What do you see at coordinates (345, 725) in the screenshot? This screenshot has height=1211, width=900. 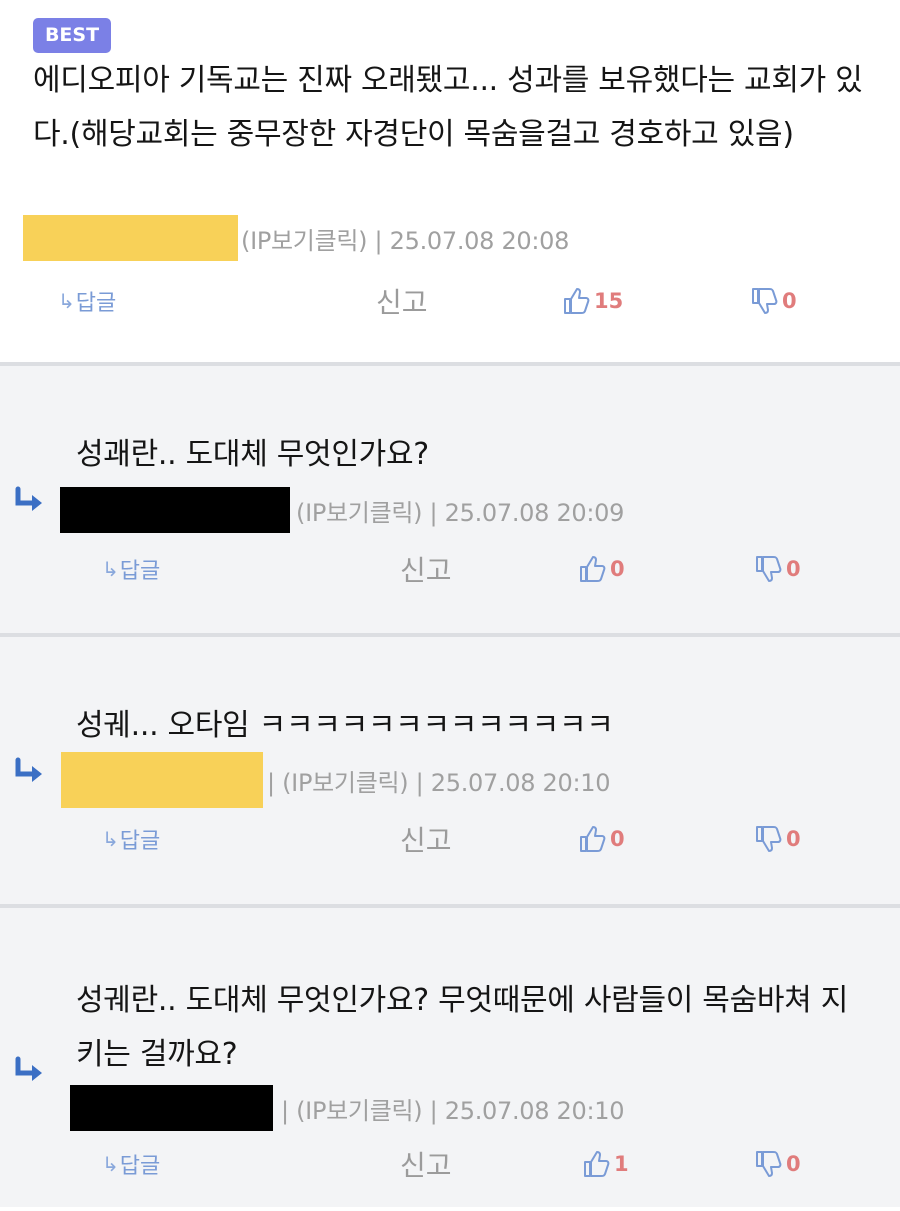 I see `comment-text: 성궤... 오타임 ㅋㅋㅋㅋㅋㅋㅋㅋㅋㅋㅋㅋㅋ` at bounding box center [345, 725].